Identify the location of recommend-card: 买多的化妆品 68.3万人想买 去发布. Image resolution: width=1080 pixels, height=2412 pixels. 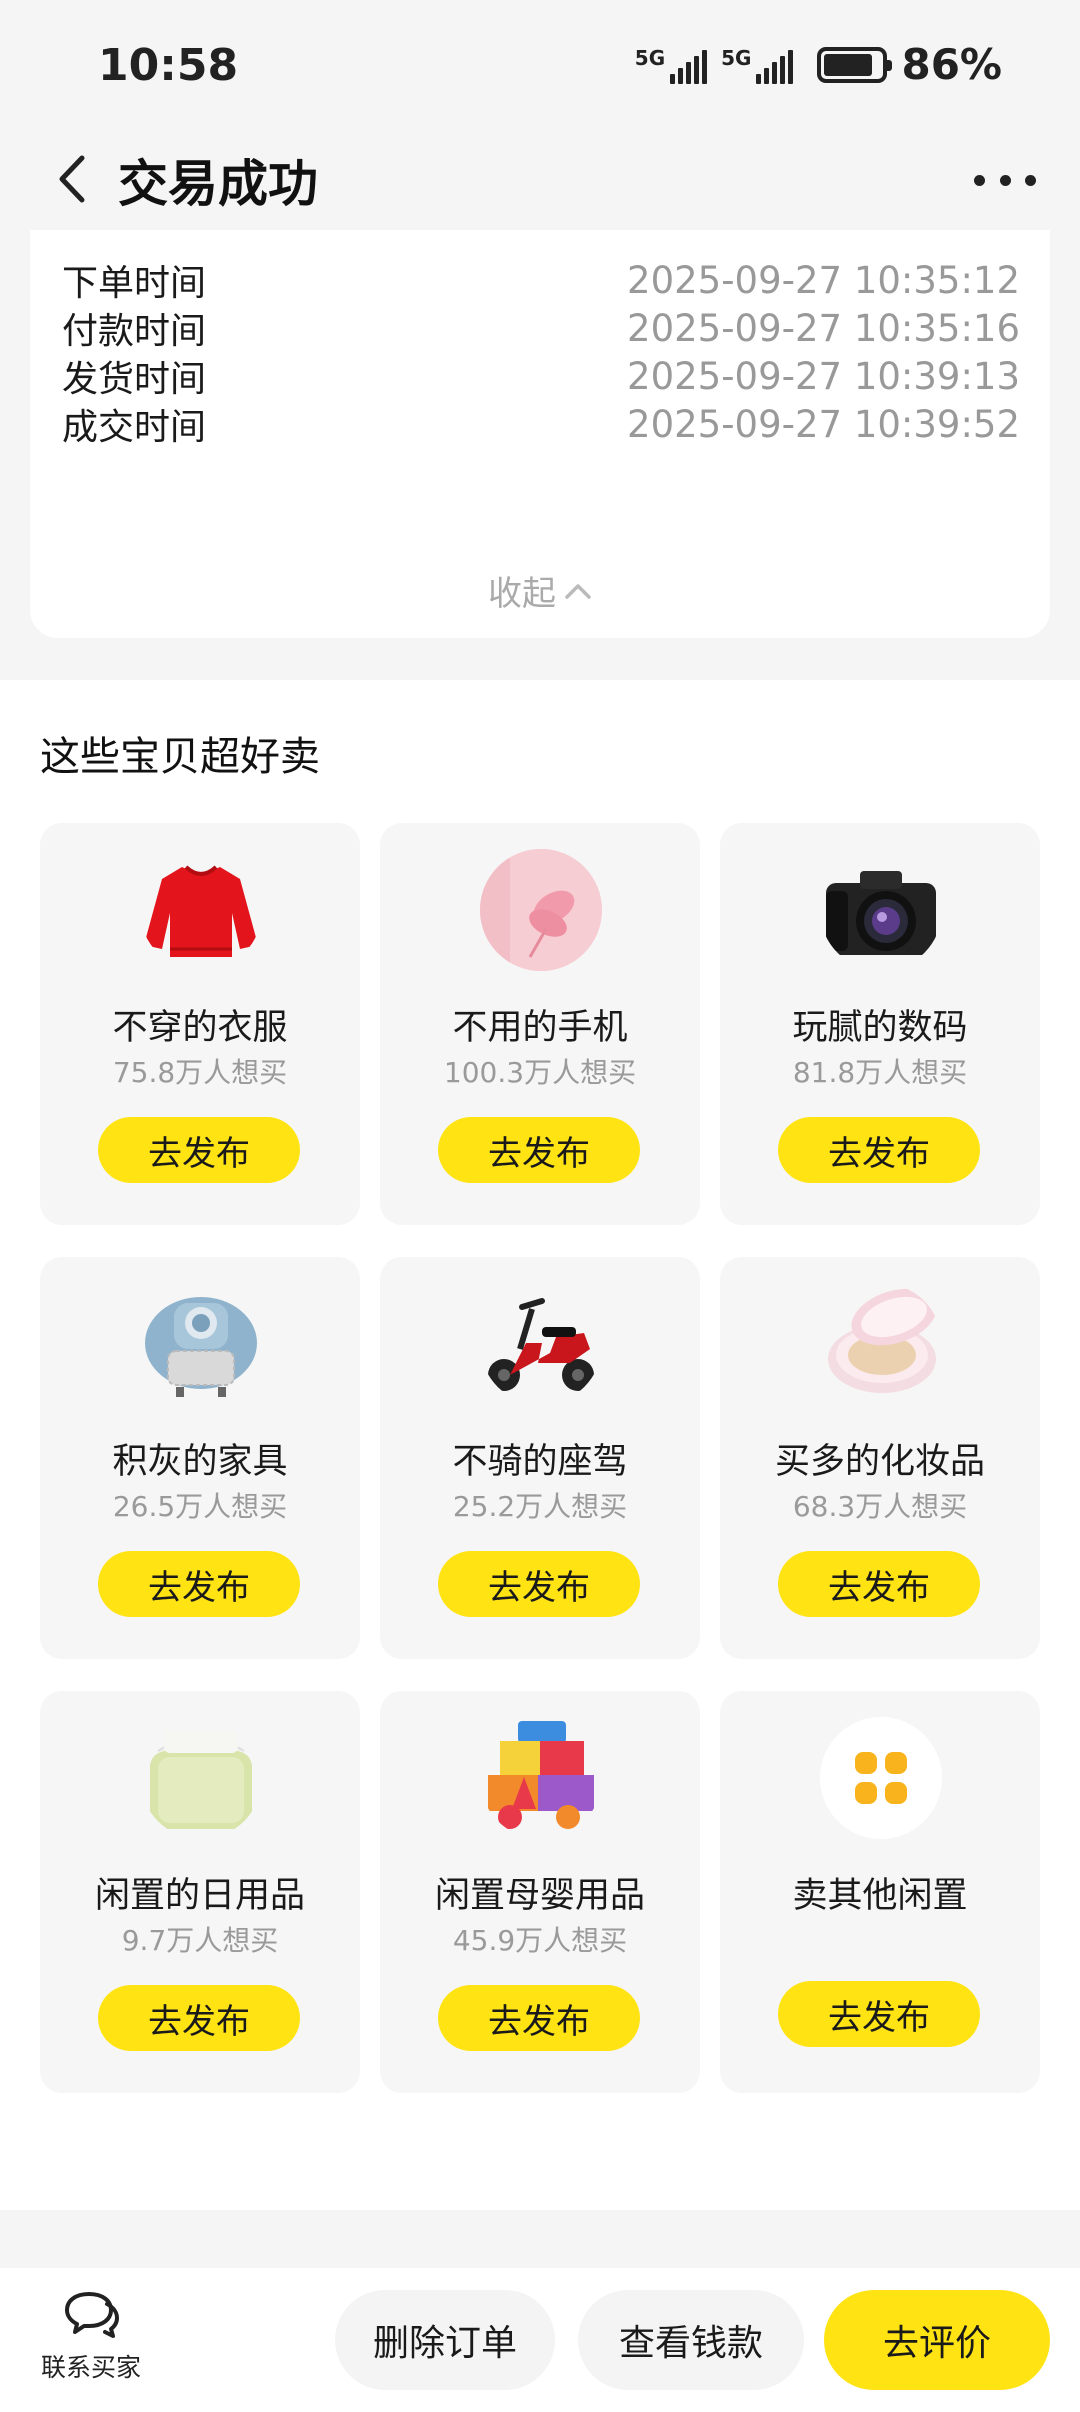
(880, 1458).